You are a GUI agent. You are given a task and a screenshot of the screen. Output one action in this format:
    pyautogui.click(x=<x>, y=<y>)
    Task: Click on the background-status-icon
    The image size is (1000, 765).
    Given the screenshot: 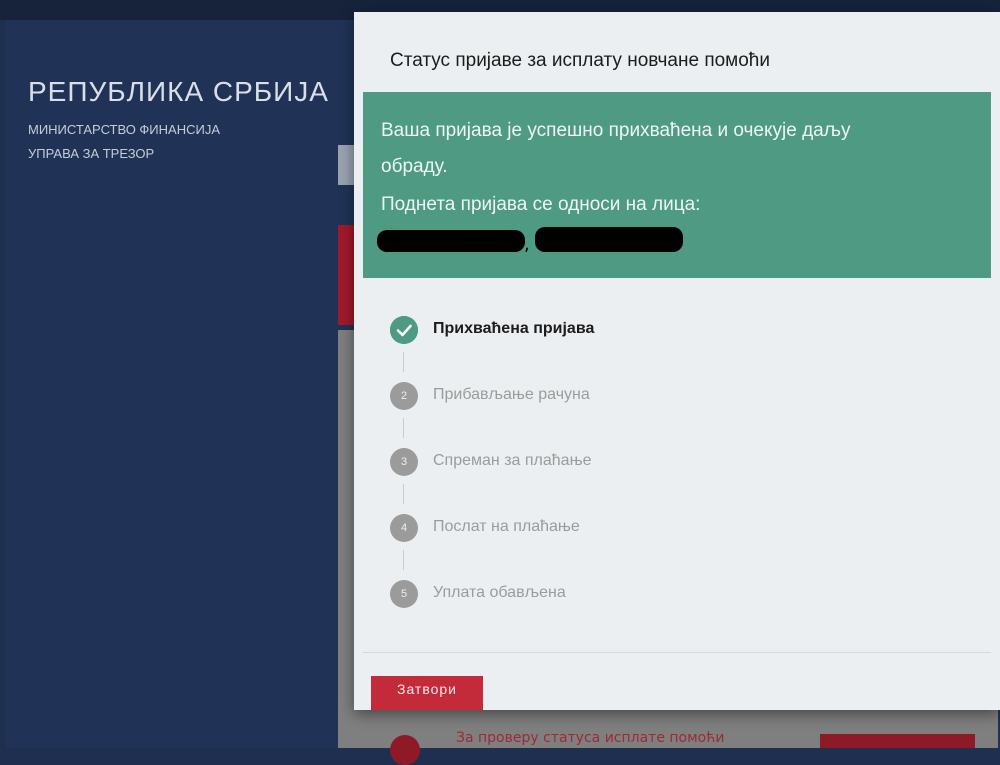 What is the action you would take?
    pyautogui.click(x=405, y=750)
    